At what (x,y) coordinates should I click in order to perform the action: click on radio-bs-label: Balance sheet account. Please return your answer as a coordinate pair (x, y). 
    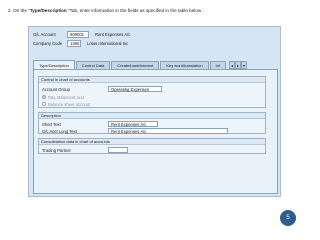
    Looking at the image, I should click on (69, 104).